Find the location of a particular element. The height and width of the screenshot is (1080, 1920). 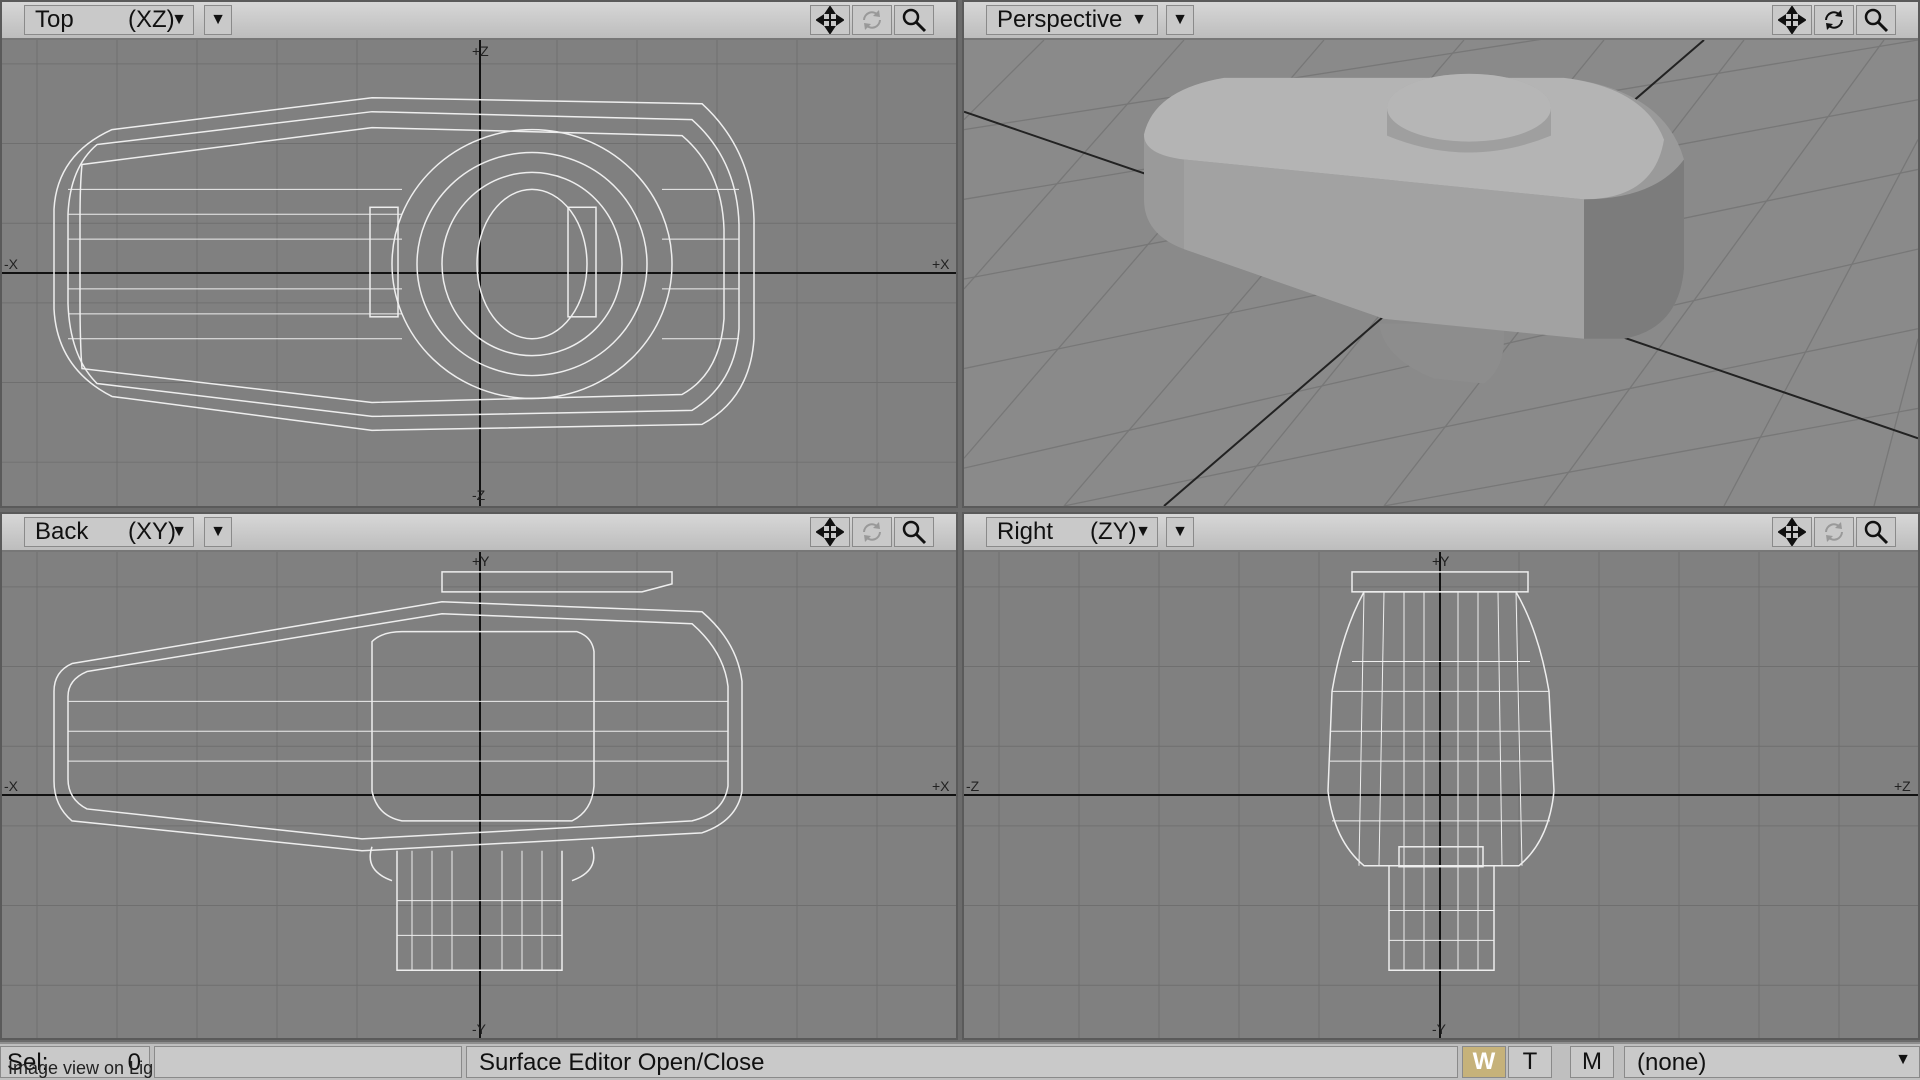

surface-select: (none) ▼ is located at coordinates (1772, 1062).